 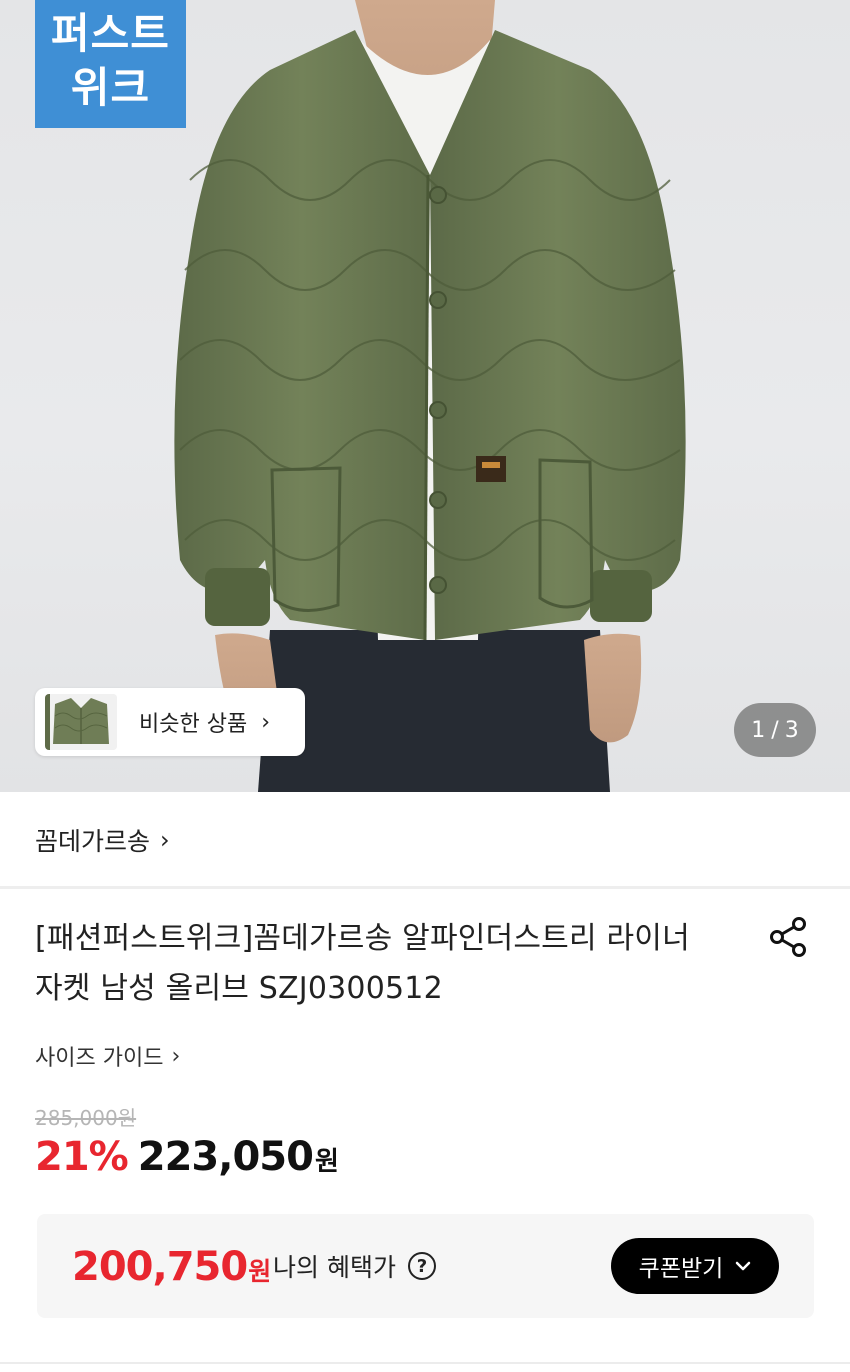 What do you see at coordinates (110, 33) in the screenshot?
I see `event-badge-line1: 퍼스트` at bounding box center [110, 33].